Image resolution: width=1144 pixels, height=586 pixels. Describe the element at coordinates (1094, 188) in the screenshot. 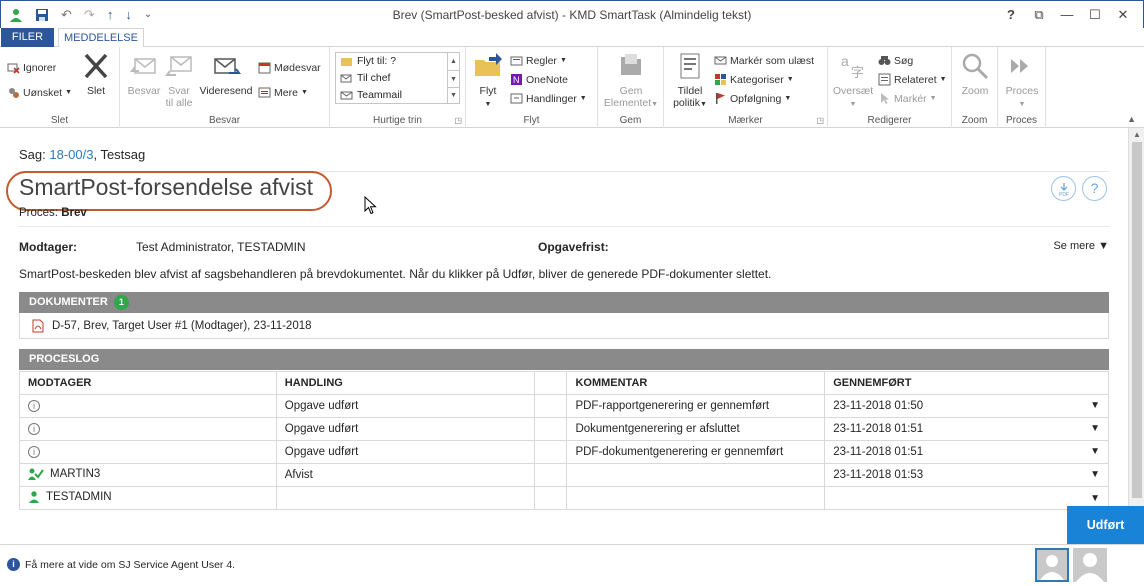

I see `help-button: ?` at that location.